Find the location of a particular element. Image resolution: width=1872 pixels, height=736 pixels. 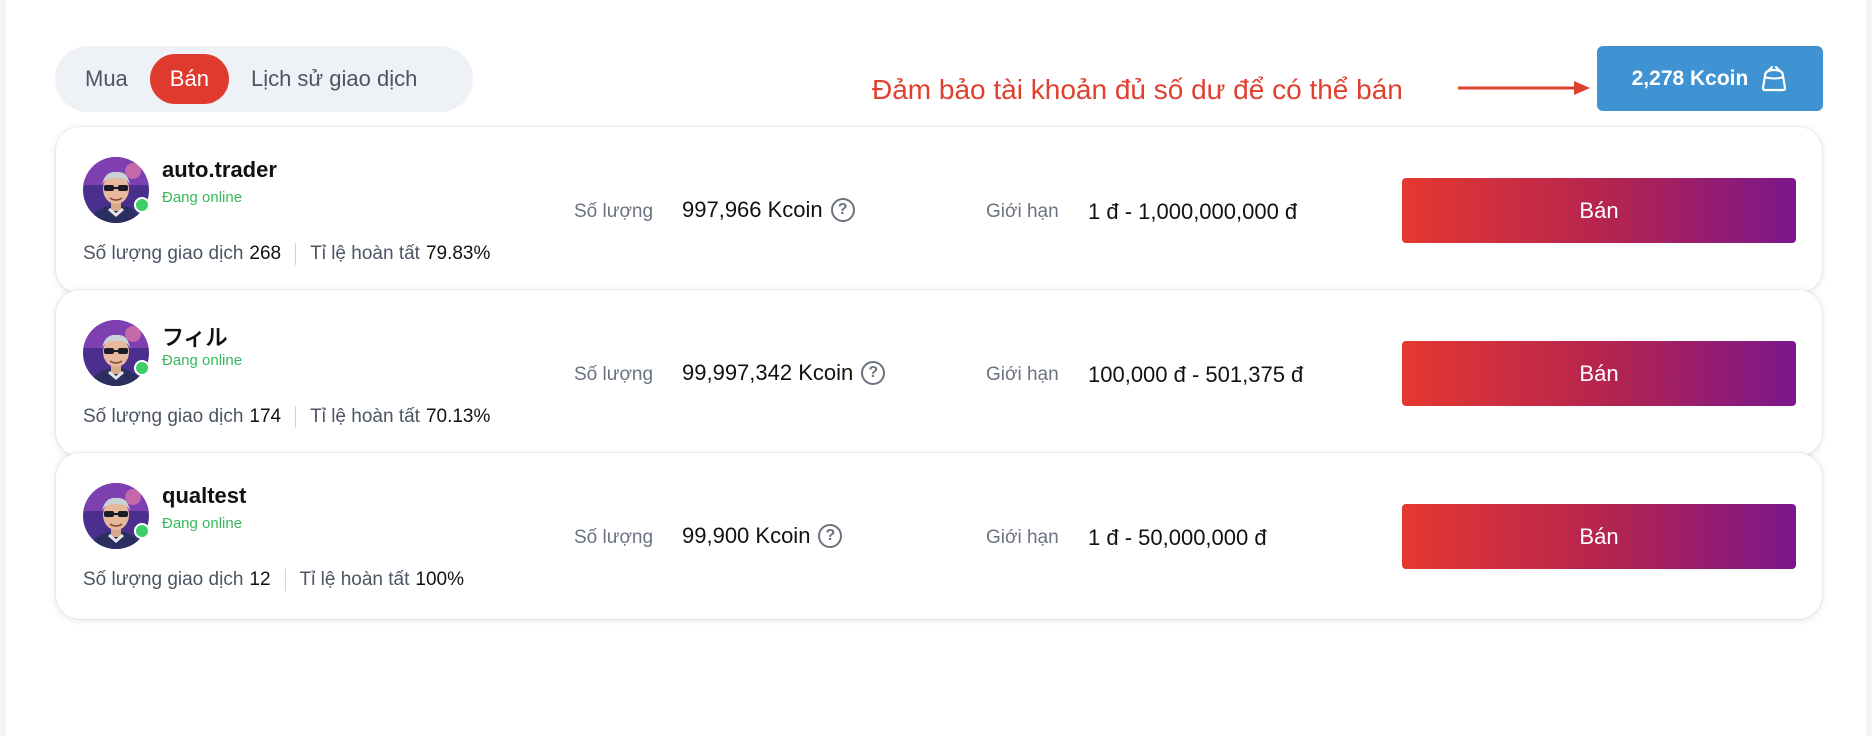

quantity-value: 99,997,342 Kcoin ? is located at coordinates (784, 373).